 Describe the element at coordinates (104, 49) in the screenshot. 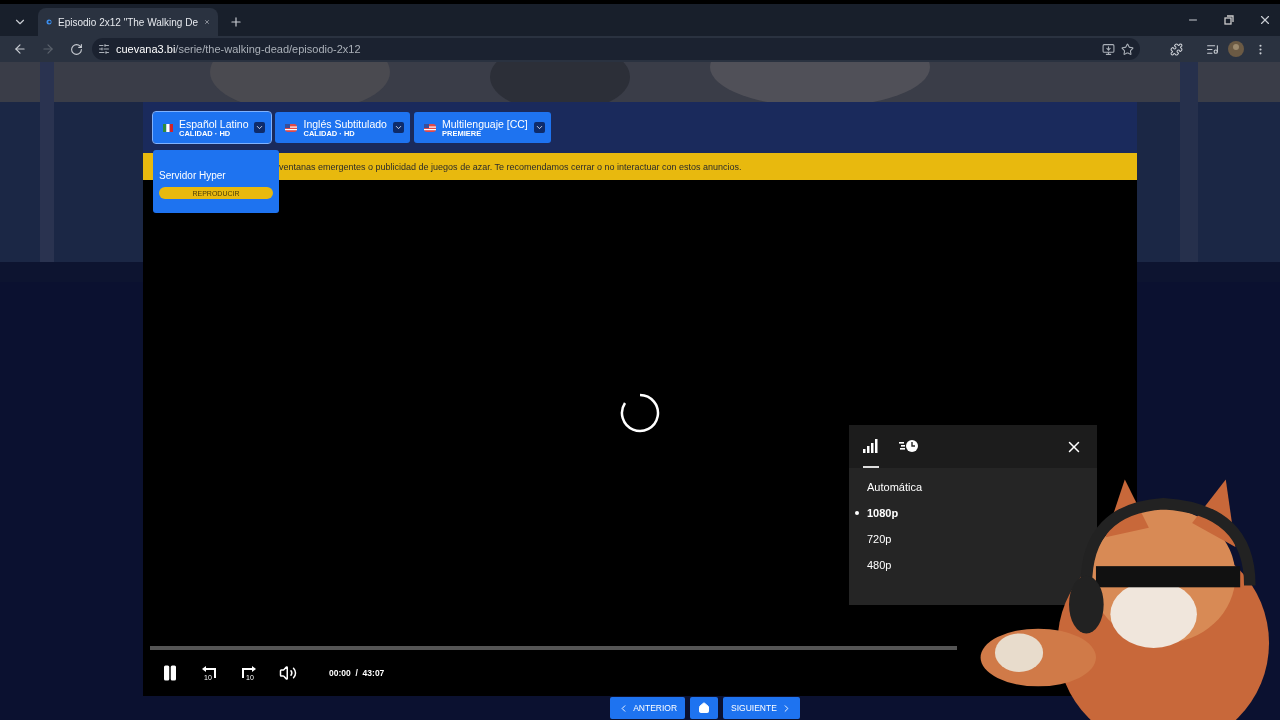

I see `site-settings-icon` at that location.